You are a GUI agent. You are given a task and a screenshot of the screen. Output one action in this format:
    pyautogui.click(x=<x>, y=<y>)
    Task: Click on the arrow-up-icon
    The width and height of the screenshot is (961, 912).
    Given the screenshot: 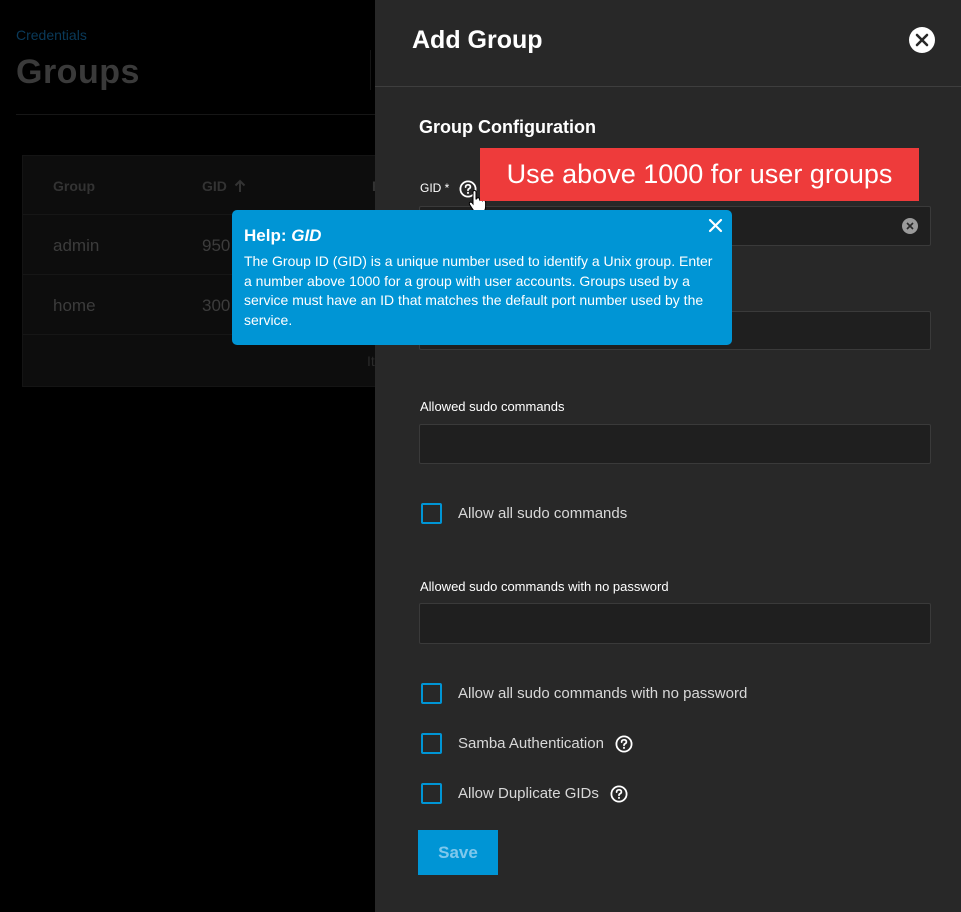 What is the action you would take?
    pyautogui.click(x=240, y=185)
    